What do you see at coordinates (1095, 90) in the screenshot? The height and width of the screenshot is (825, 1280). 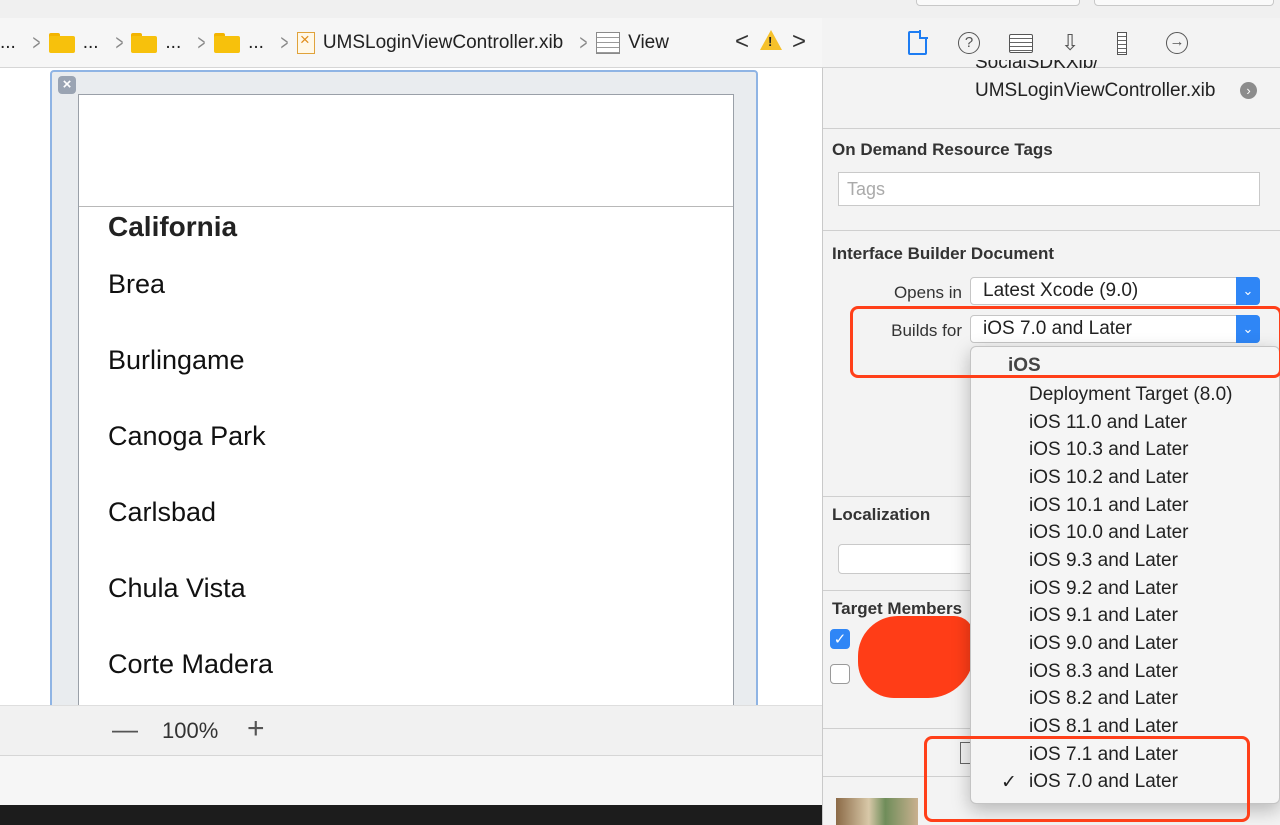 I see `file-path-name: UMSLoginViewController.xib` at bounding box center [1095, 90].